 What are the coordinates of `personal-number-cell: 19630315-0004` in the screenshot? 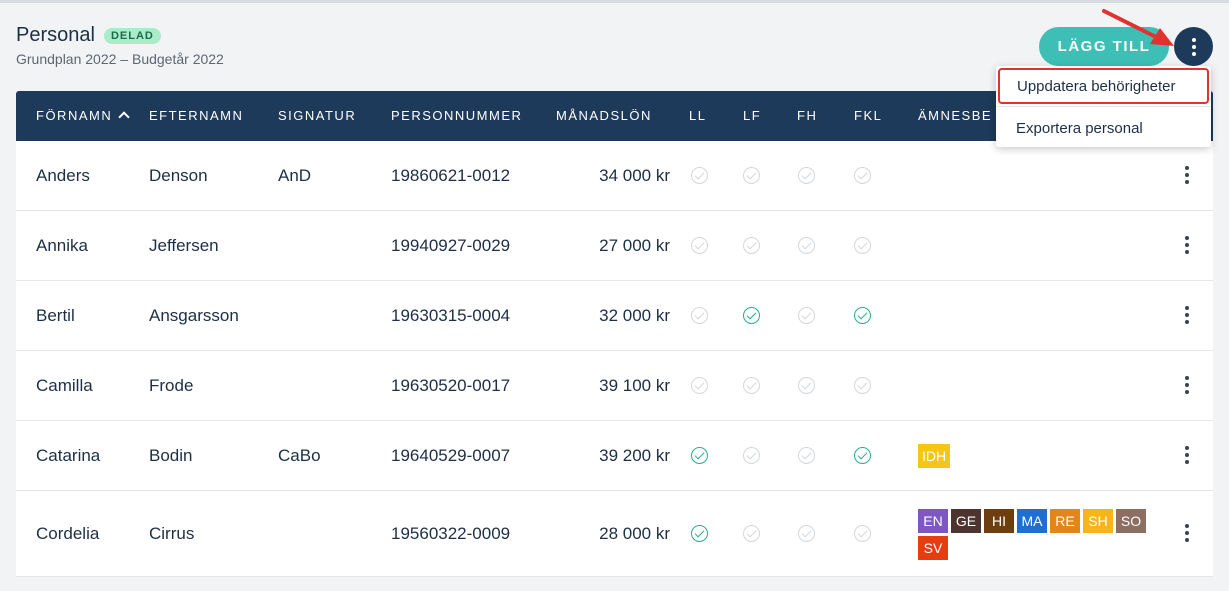 It's located at (451, 315).